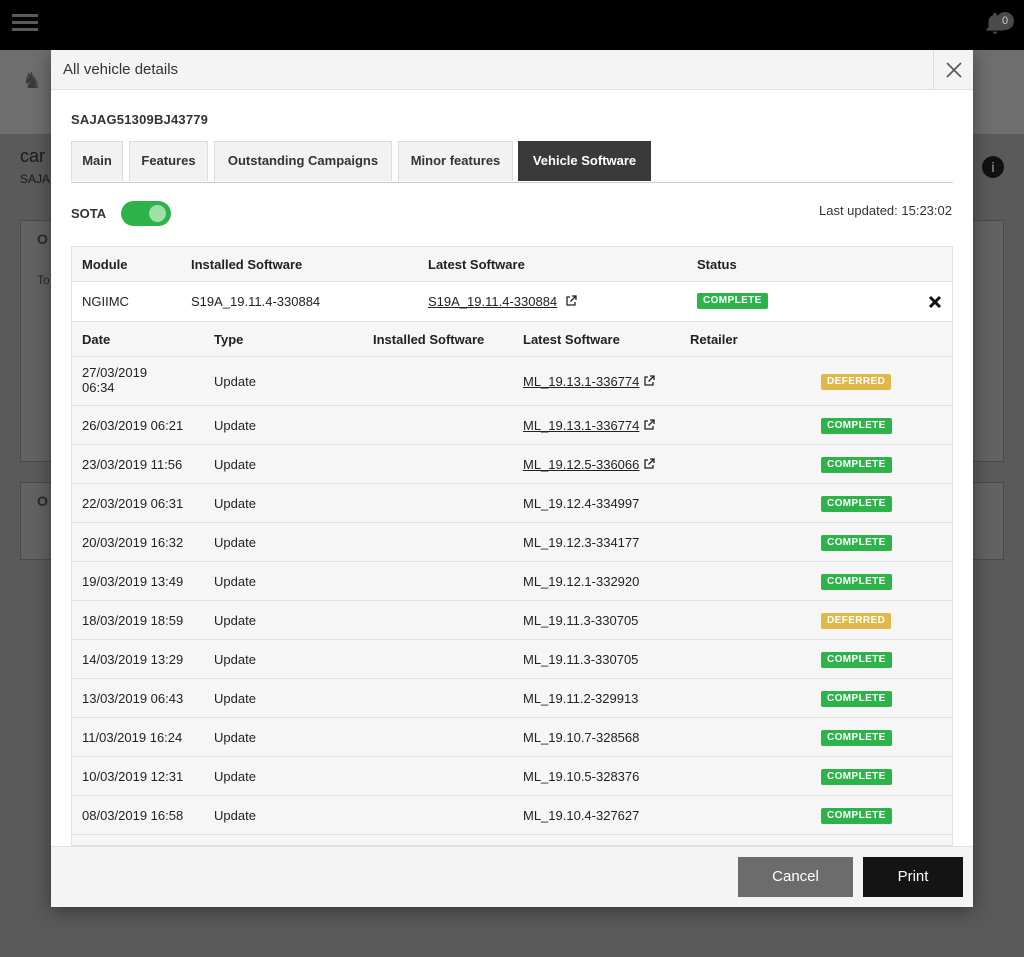 This screenshot has width=1024, height=957. Describe the element at coordinates (133, 659) in the screenshot. I see `history-date: 14/03/2019 13:29` at that location.